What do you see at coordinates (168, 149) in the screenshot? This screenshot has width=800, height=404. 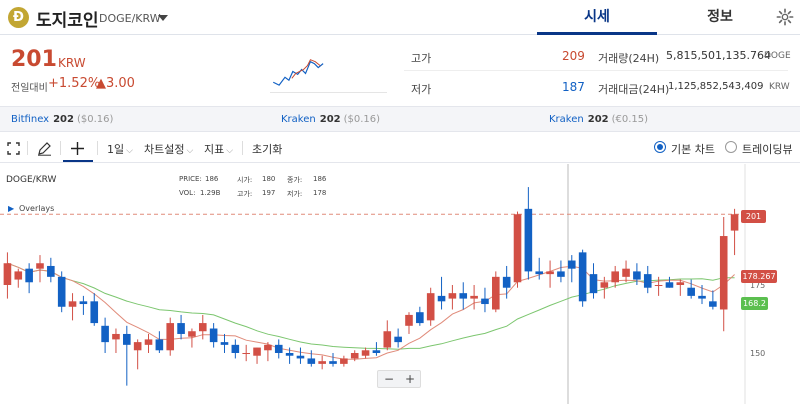 I see `chart-settings-menu: 차트설정 ⌵` at bounding box center [168, 149].